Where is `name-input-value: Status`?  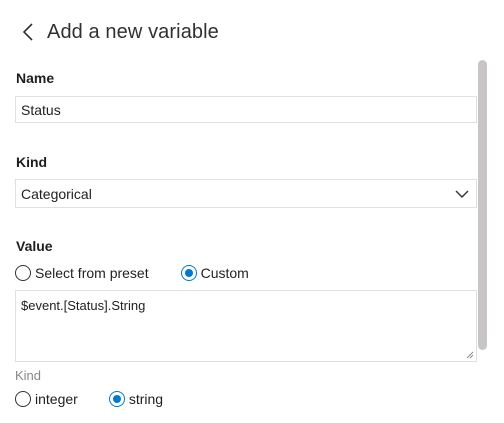
name-input-value: Status is located at coordinates (41, 109).